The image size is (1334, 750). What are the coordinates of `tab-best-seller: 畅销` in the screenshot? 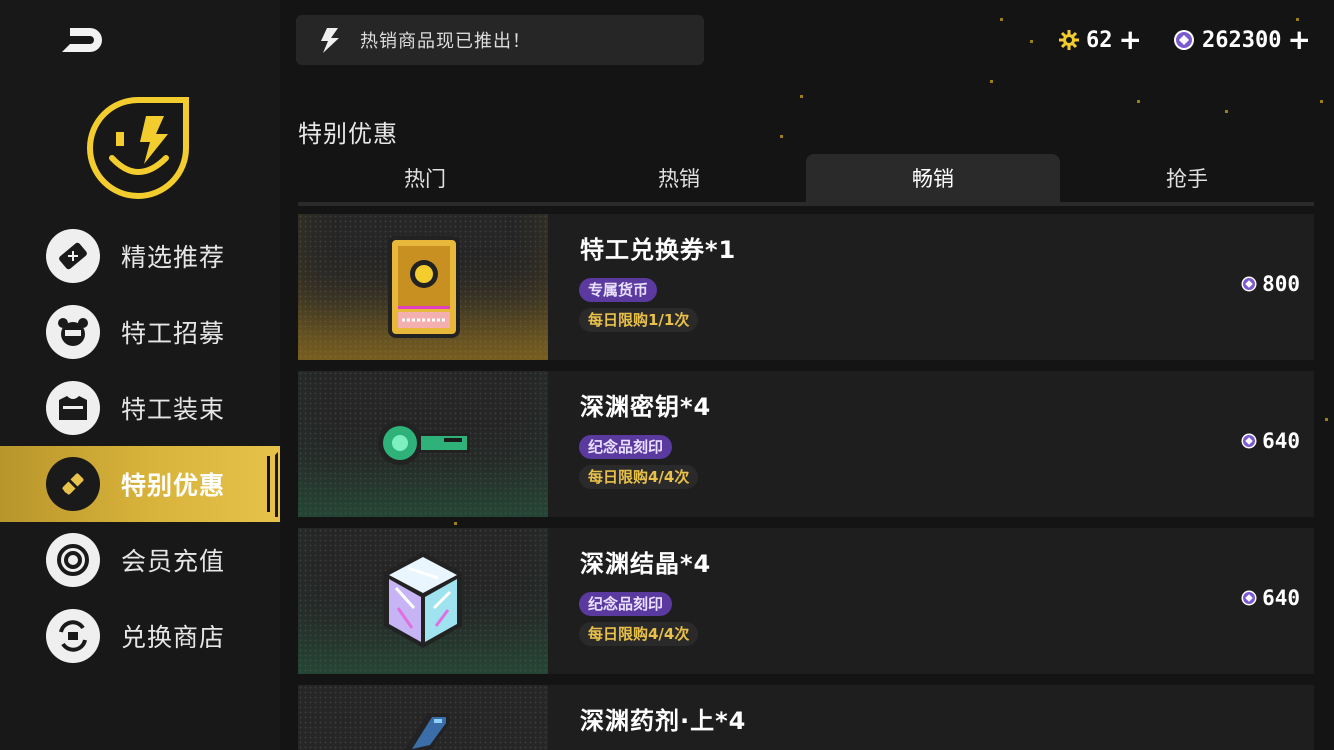 It's located at (933, 178).